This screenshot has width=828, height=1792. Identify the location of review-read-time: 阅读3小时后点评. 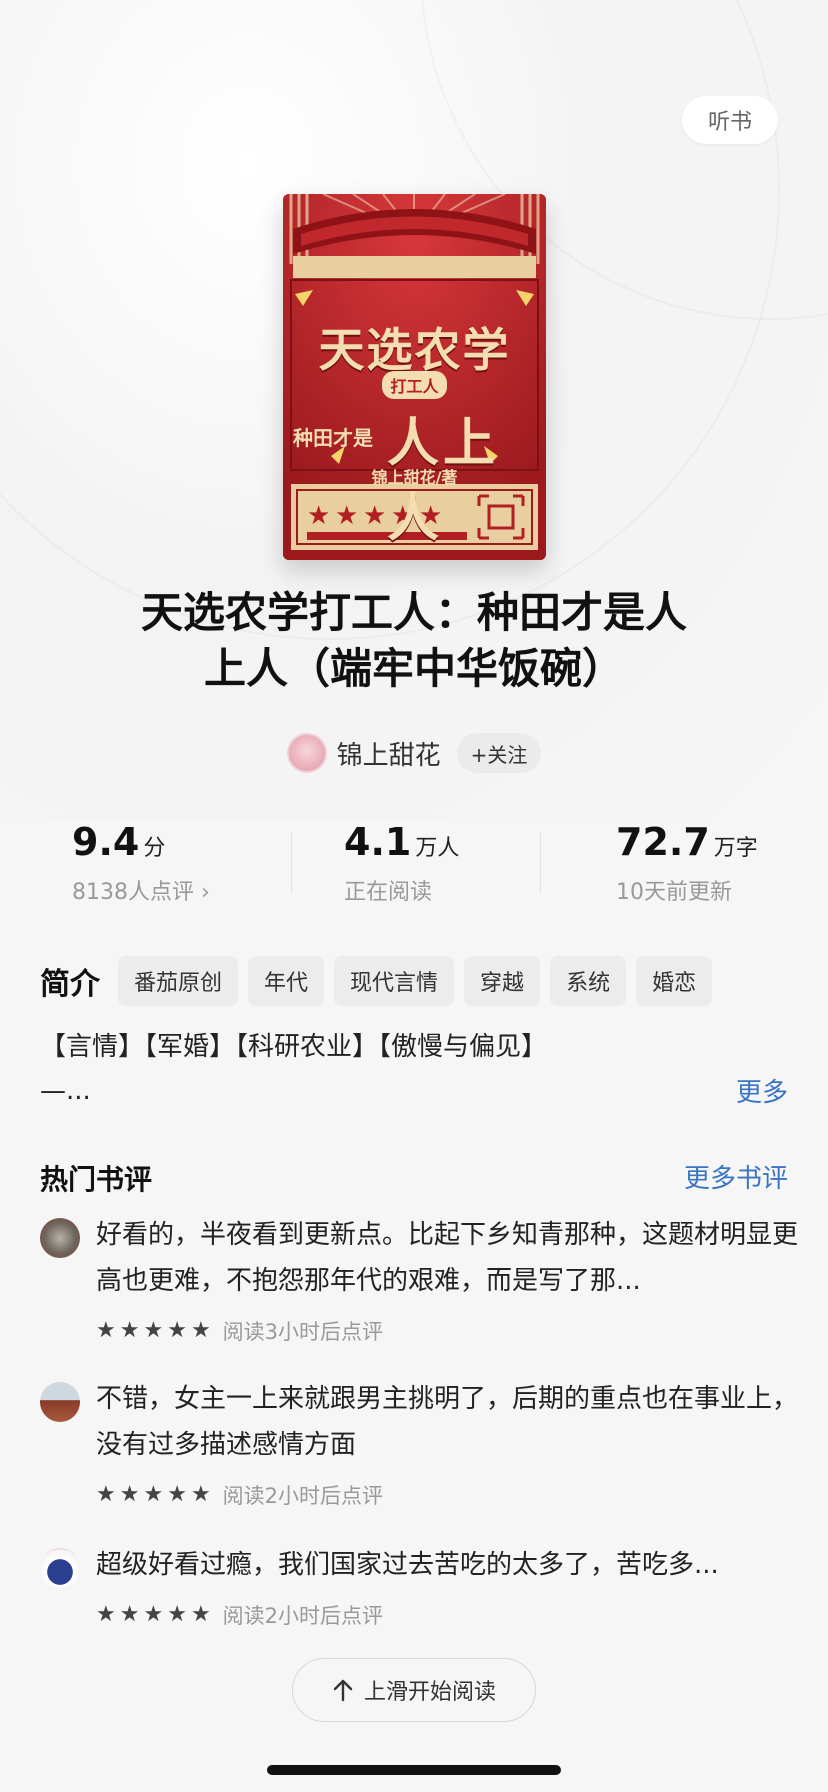
(303, 1332).